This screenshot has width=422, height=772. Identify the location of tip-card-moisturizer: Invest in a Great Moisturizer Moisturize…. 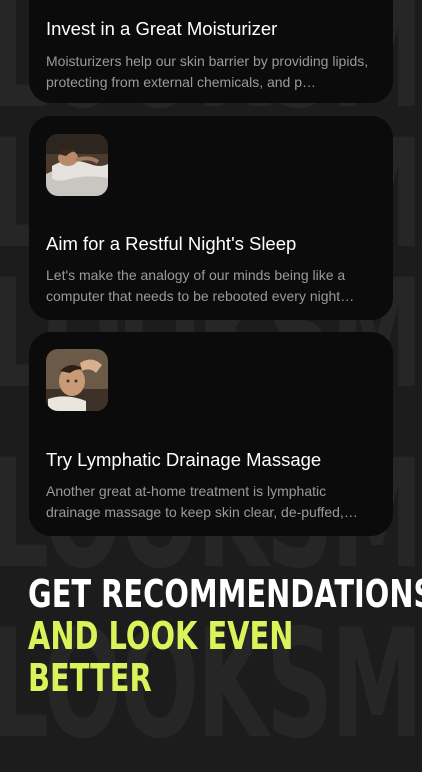
(211, 51).